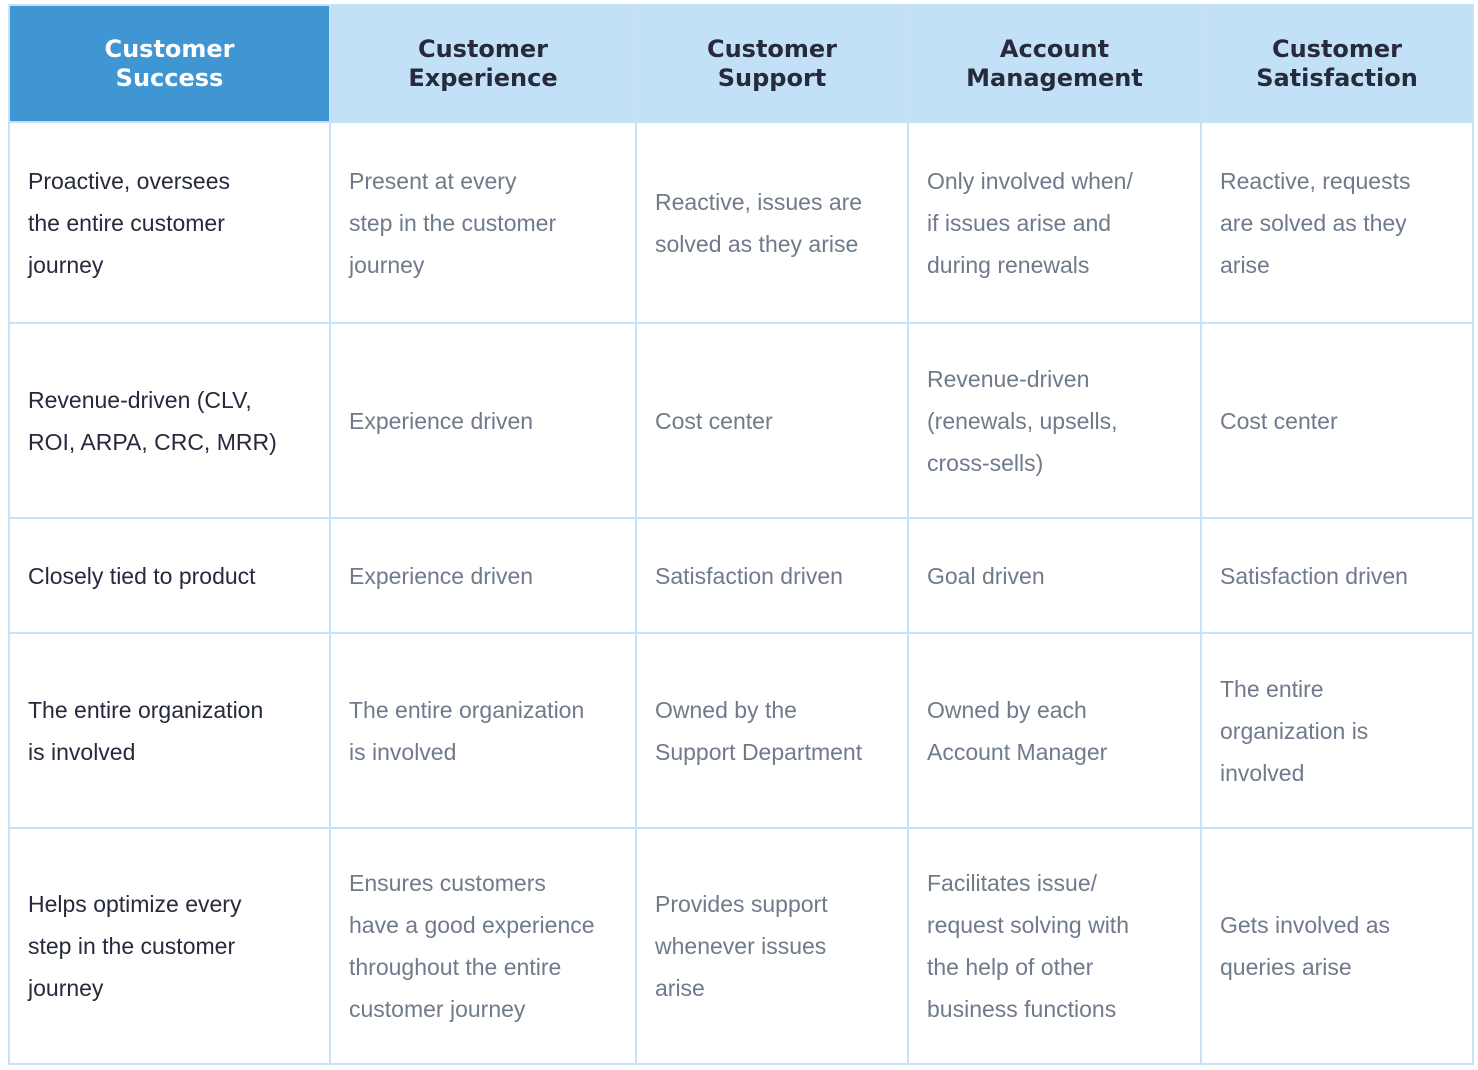 The width and height of the screenshot is (1478, 1070). I want to click on cell-account-management: Owned by each Account Manager, so click(1054, 730).